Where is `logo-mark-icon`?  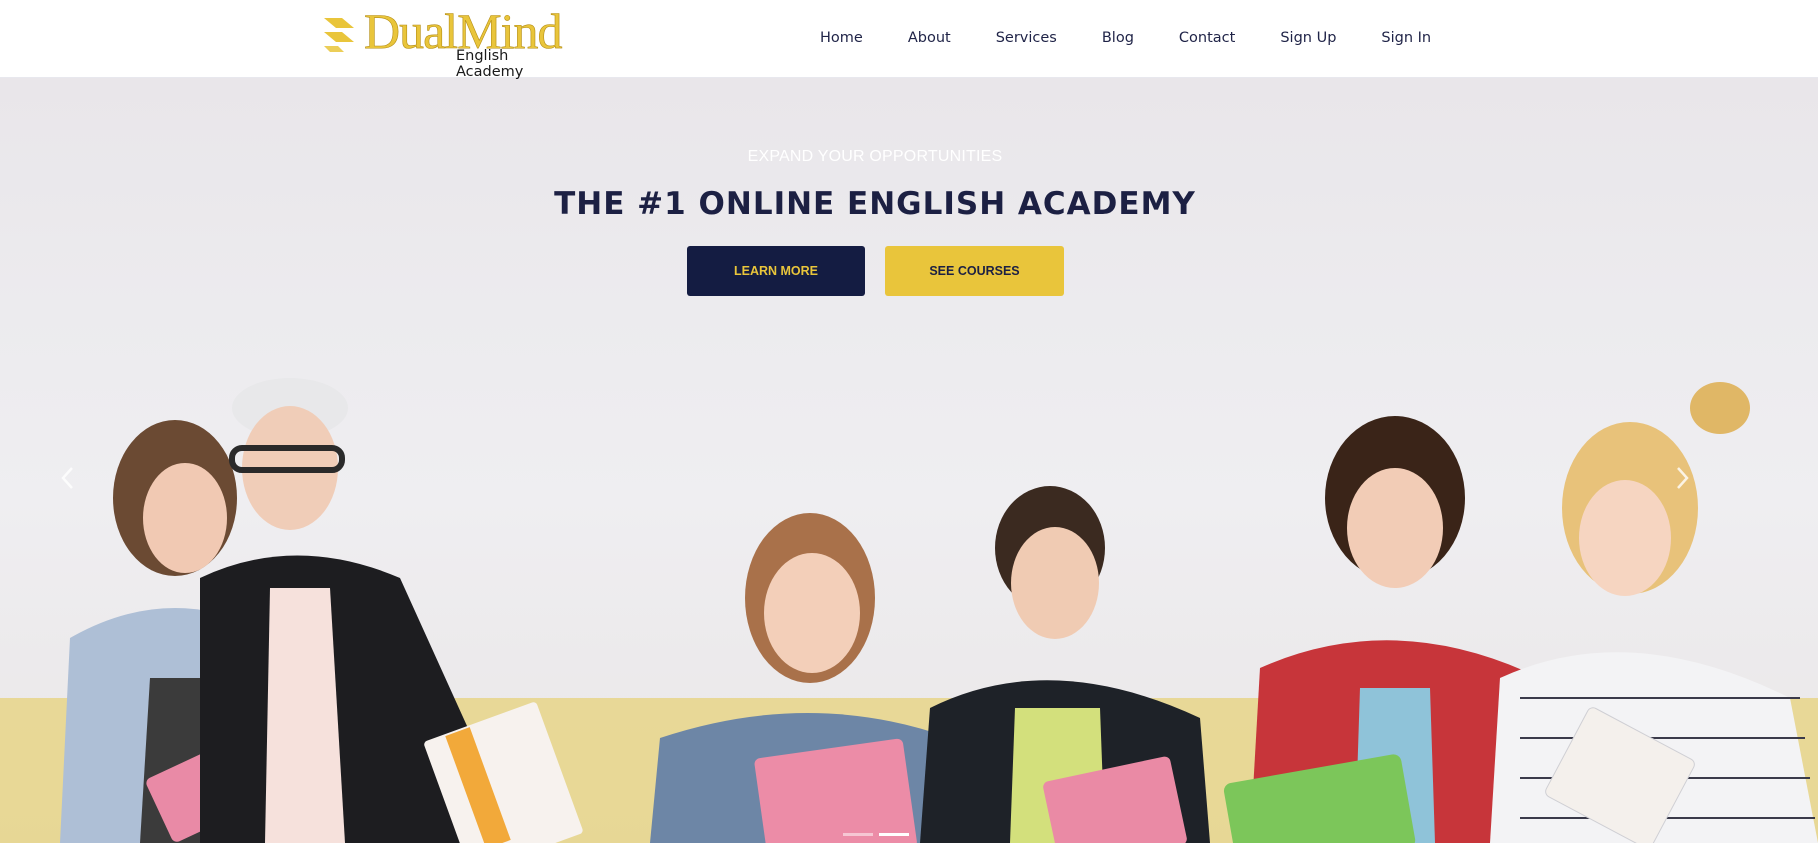
logo-mark-icon is located at coordinates (339, 35).